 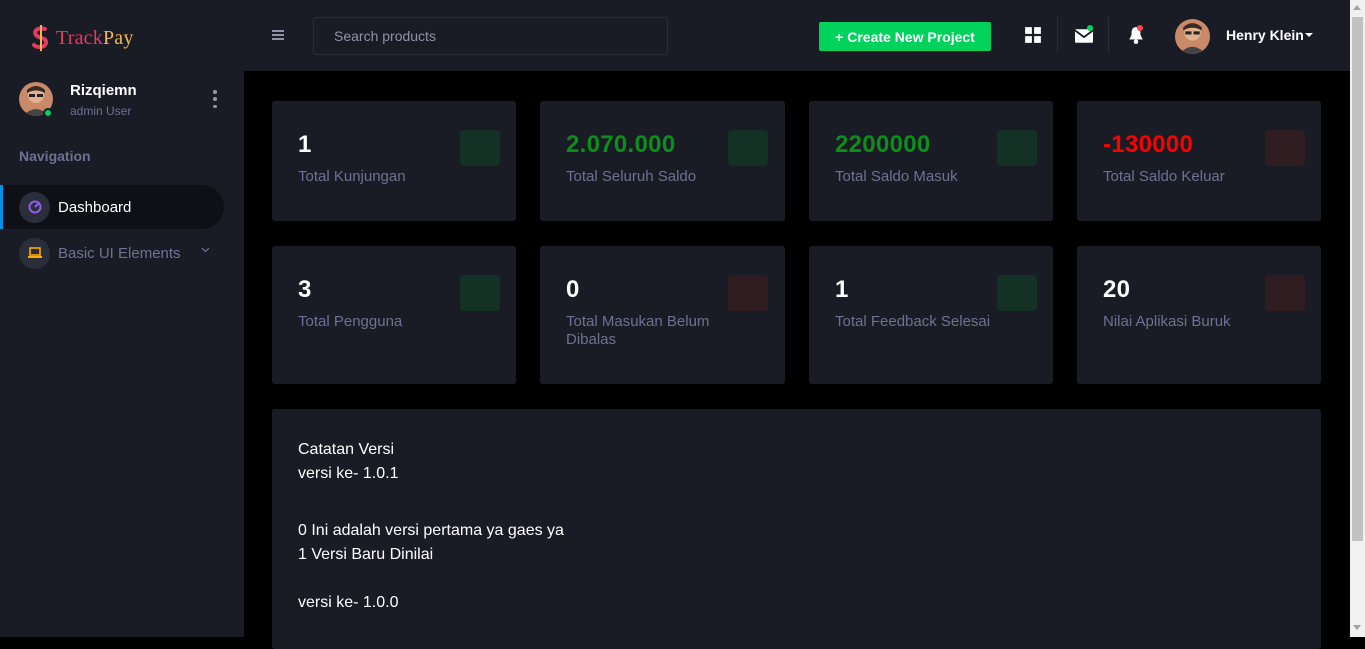 What do you see at coordinates (305, 289) in the screenshot?
I see `stat-value: 3` at bounding box center [305, 289].